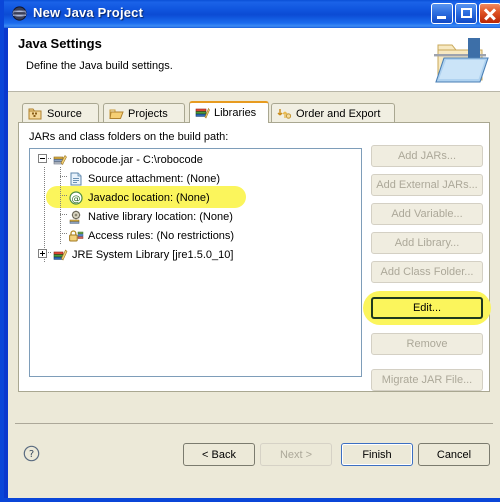 The image size is (500, 502). I want to click on jre-lib-icon, so click(60, 255).